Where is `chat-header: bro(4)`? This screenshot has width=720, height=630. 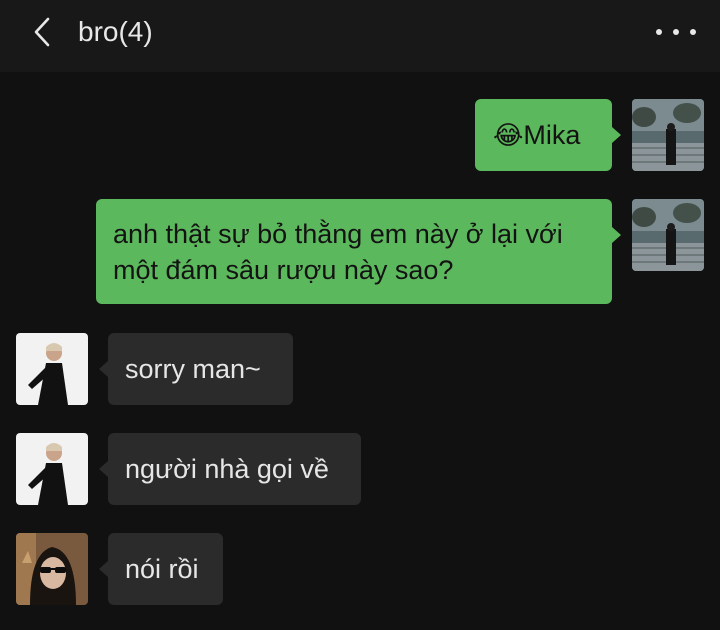
chat-header: bro(4) is located at coordinates (360, 36).